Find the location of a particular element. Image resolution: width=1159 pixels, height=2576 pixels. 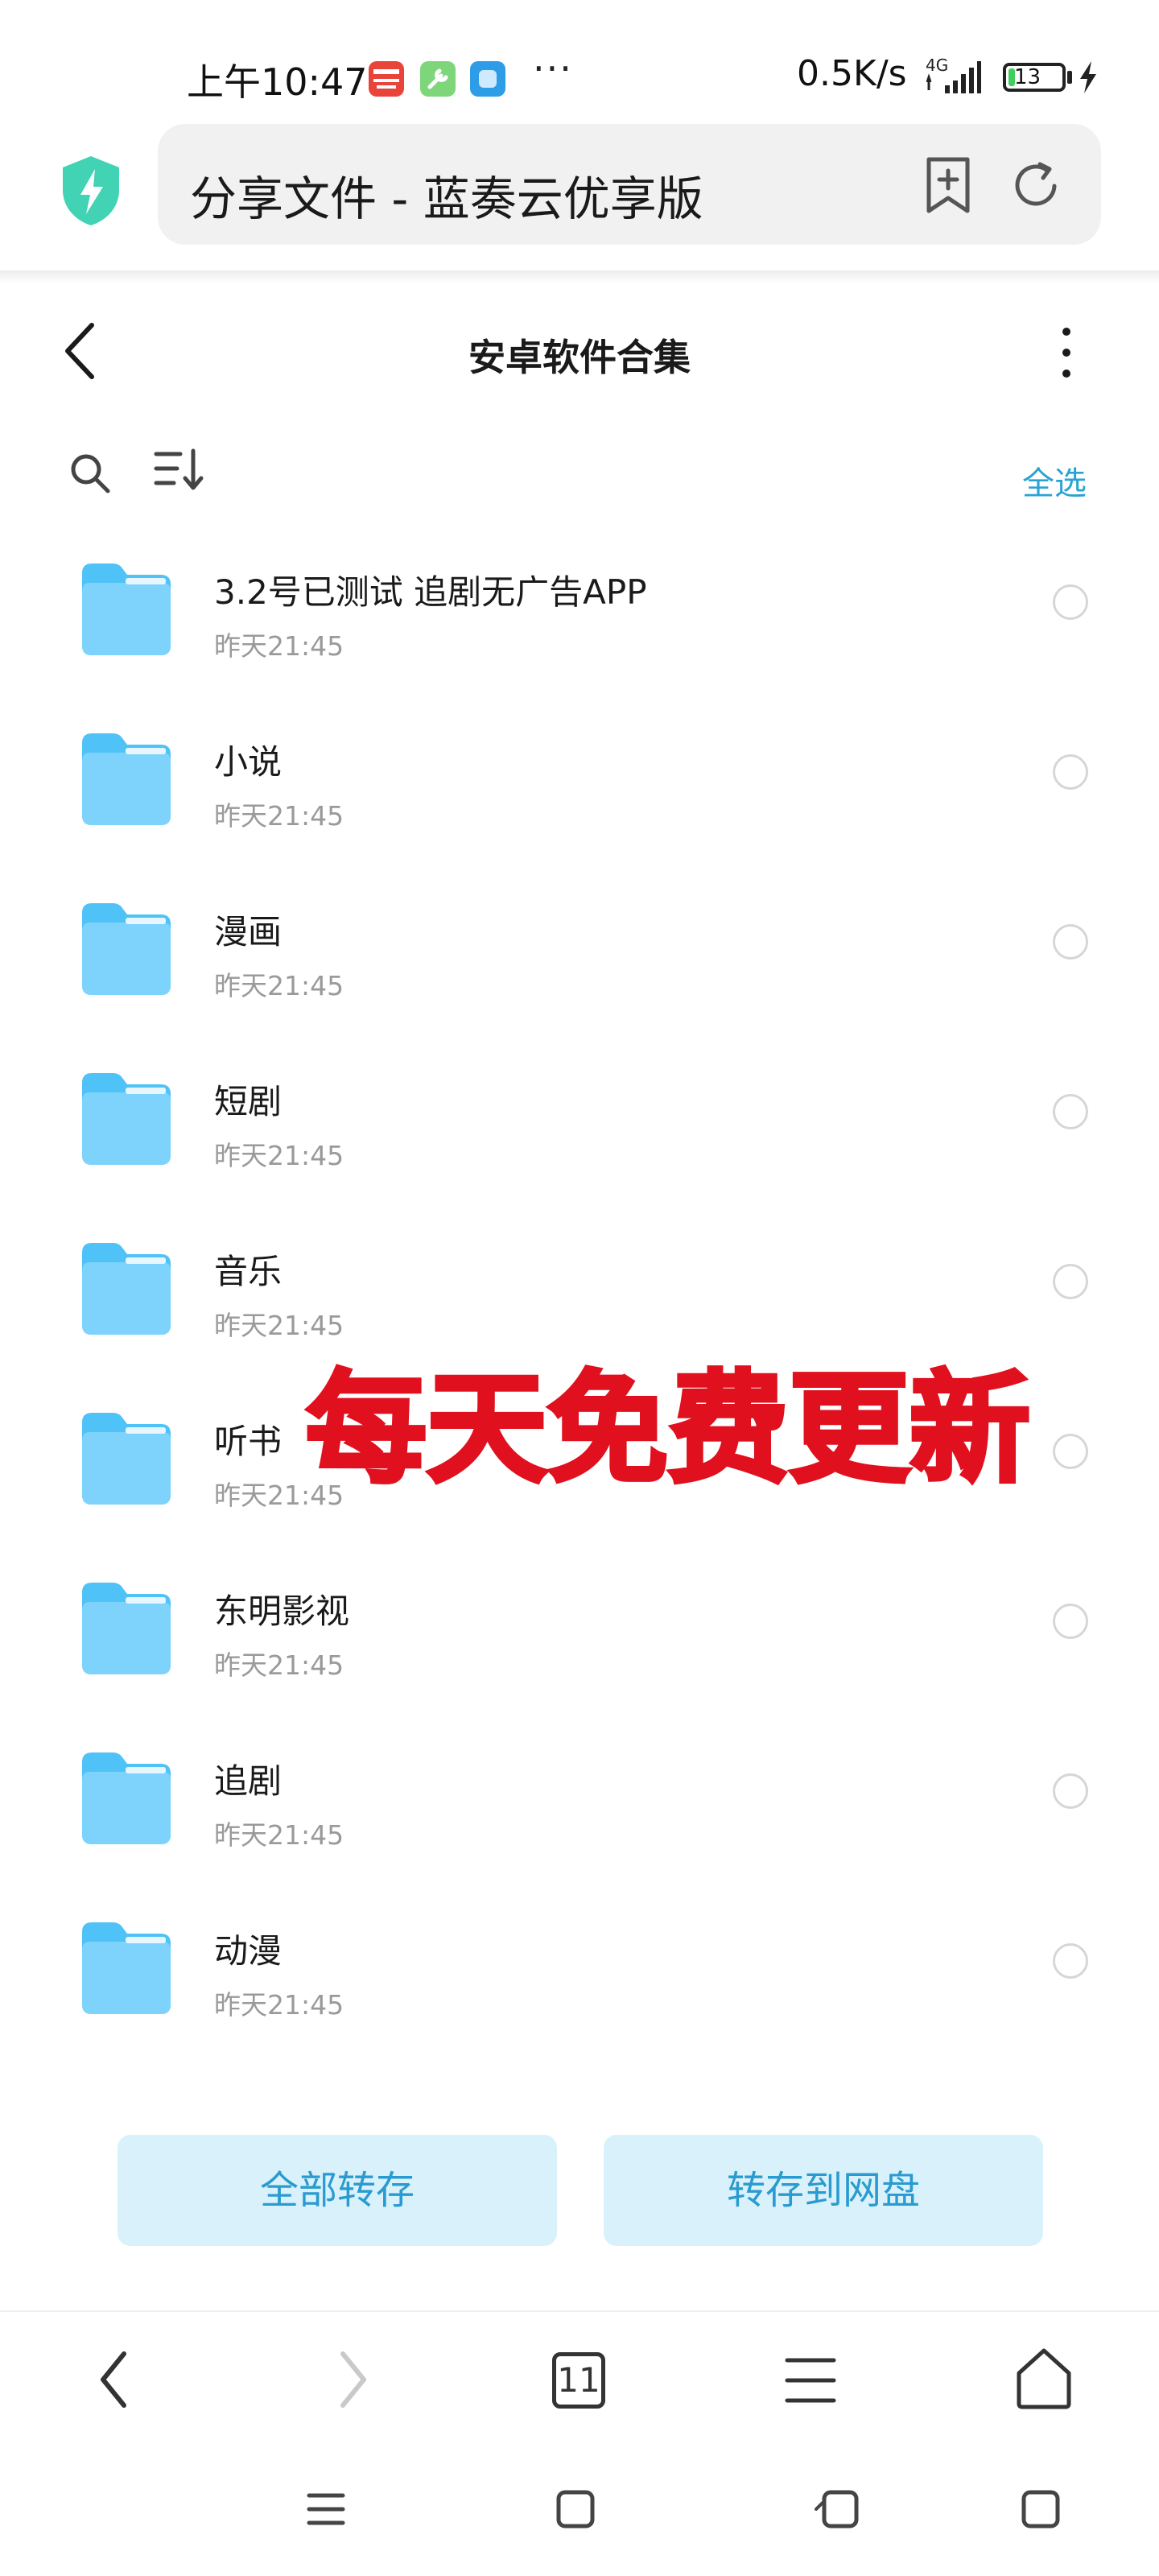

security-shield-icon is located at coordinates (91, 191).